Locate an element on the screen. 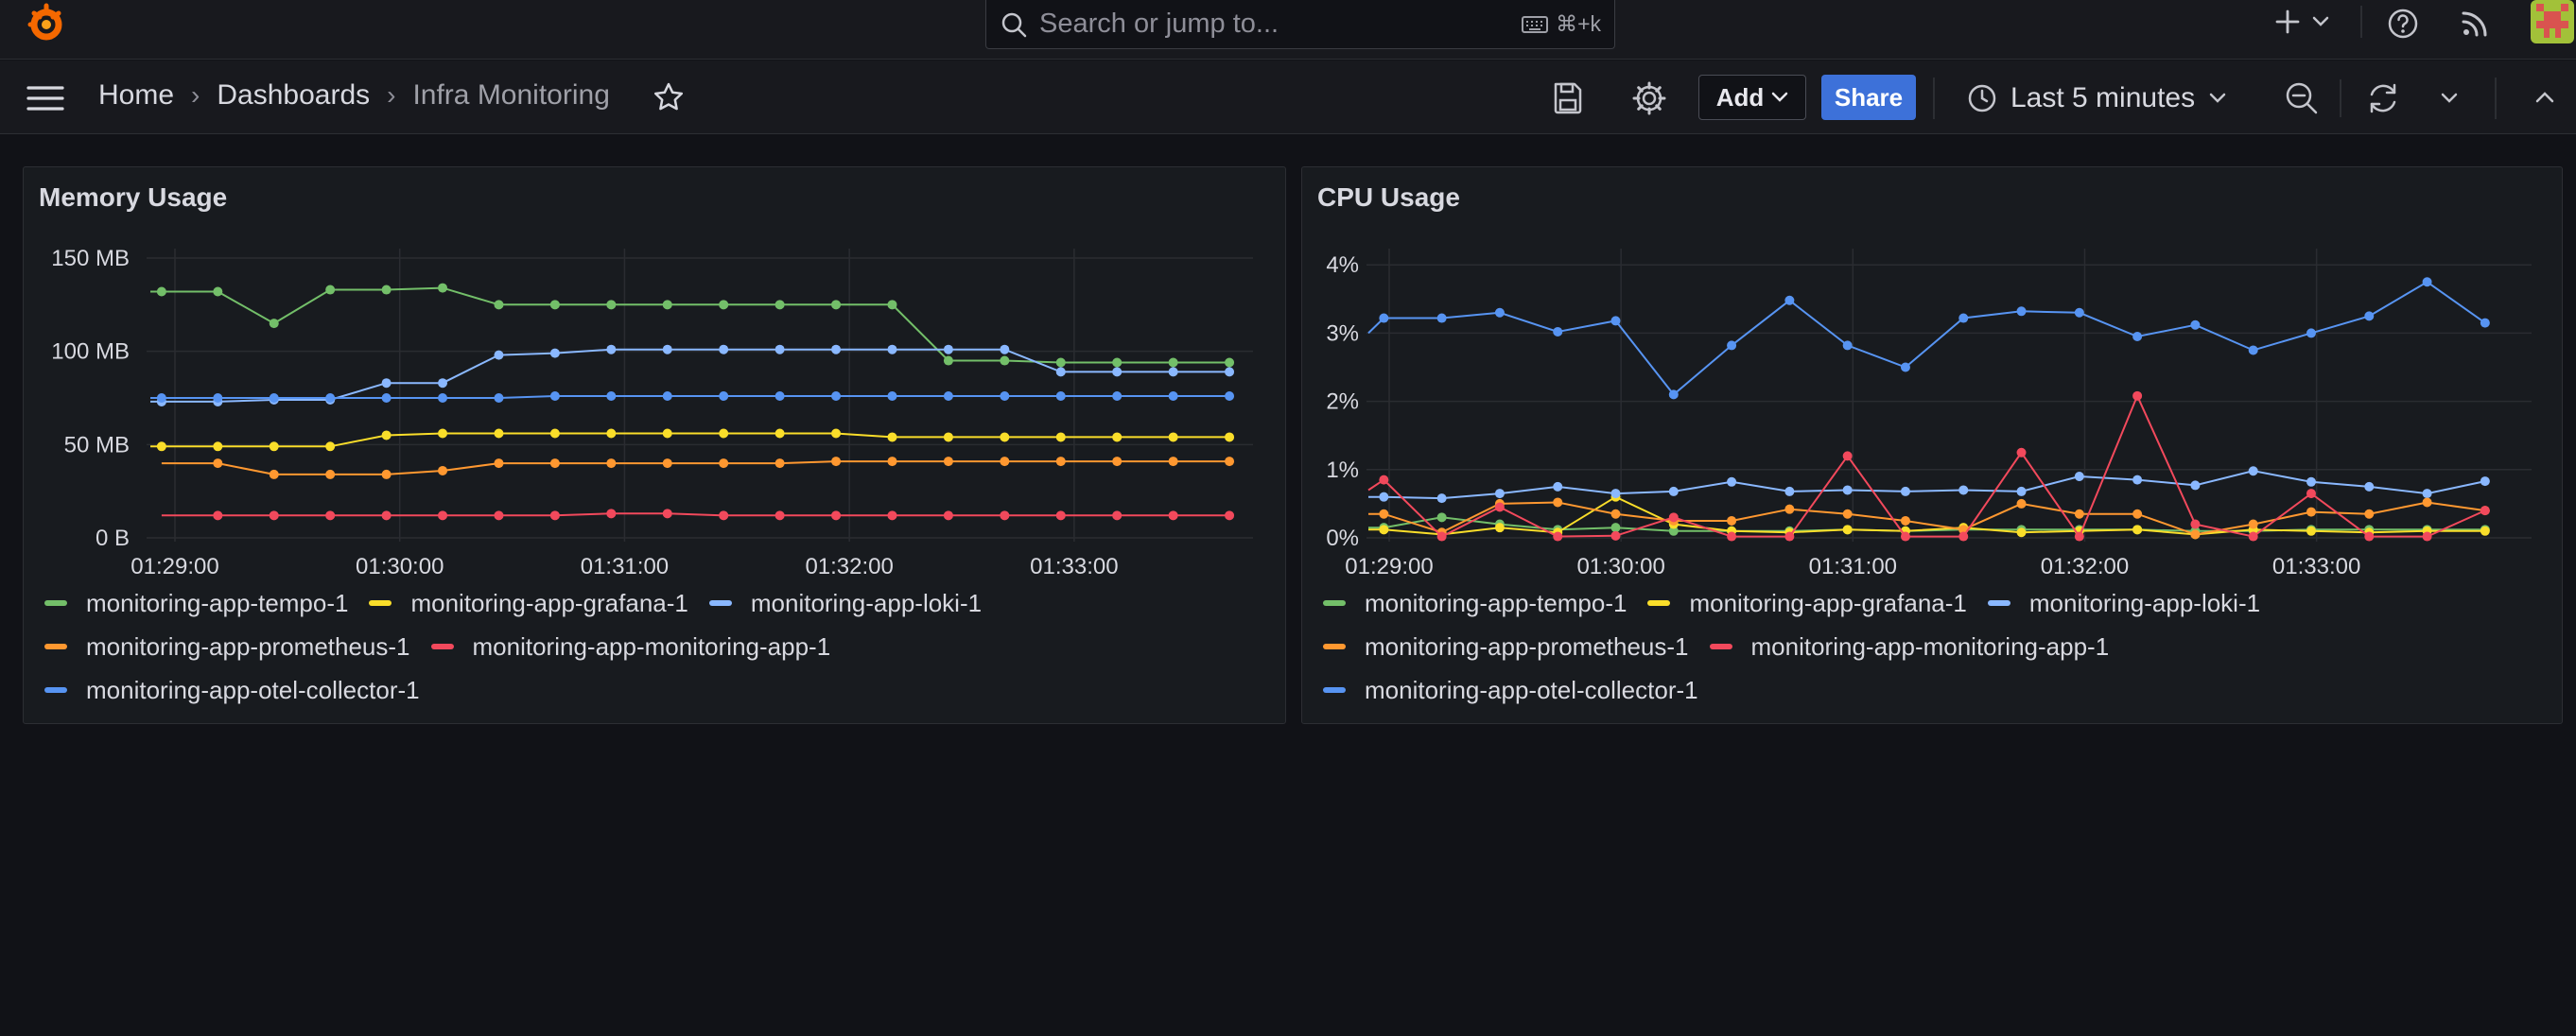 The height and width of the screenshot is (1036, 2576). user-avatar is located at coordinates (2552, 22).